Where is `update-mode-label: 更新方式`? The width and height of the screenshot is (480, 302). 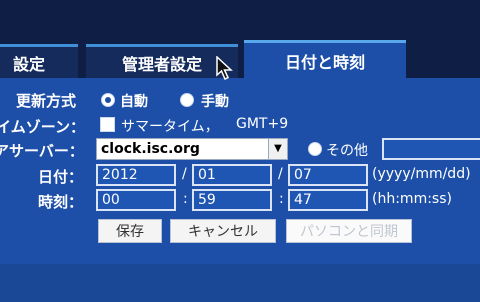 update-mode-label: 更新方式 is located at coordinates (46, 101).